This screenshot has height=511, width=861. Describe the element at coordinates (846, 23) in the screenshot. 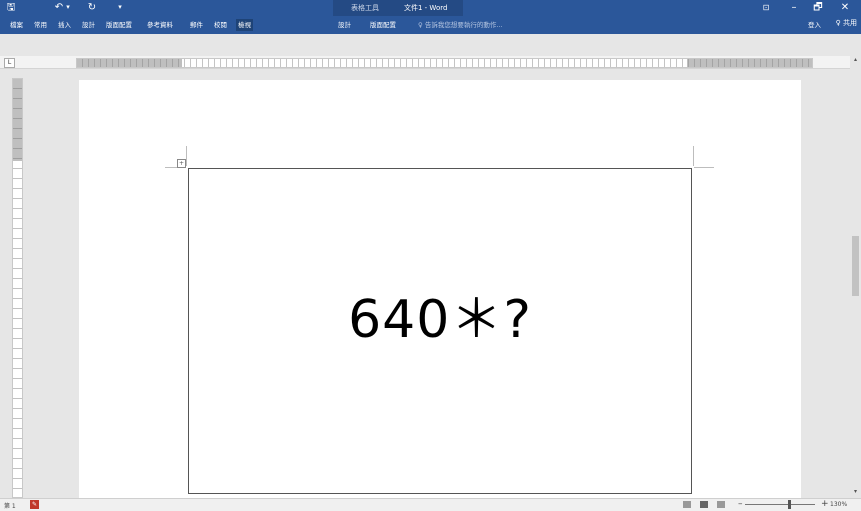

I see `share-button: ♀ 共用` at that location.